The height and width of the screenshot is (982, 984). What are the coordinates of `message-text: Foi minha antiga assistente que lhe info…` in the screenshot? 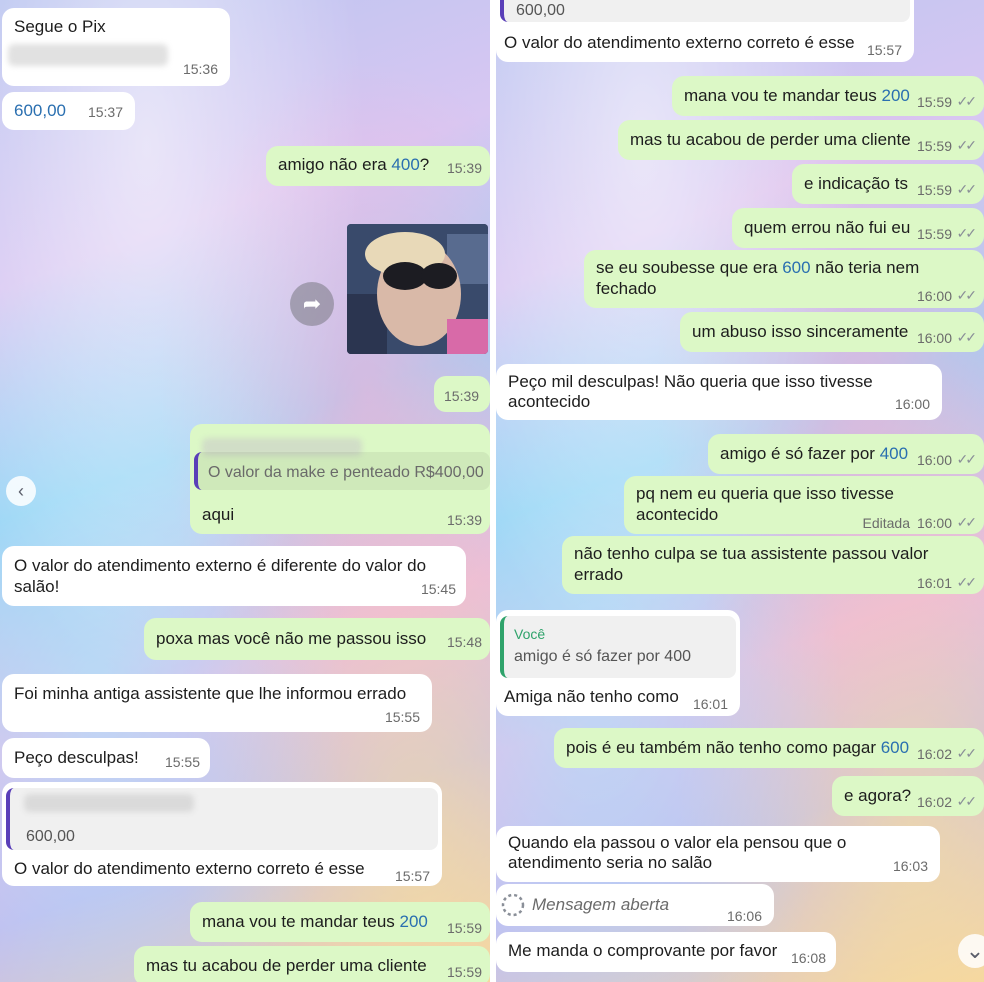 It's located at (210, 693).